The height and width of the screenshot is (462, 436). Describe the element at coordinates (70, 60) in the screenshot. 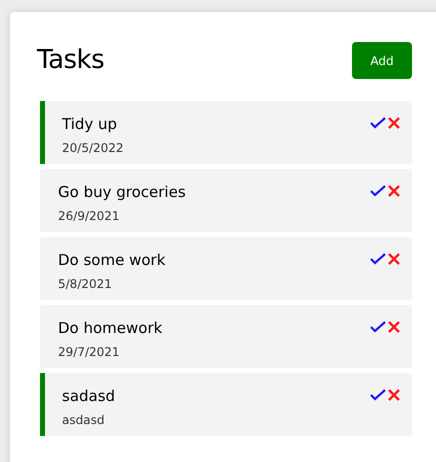

I see `page-title: Tasks` at that location.